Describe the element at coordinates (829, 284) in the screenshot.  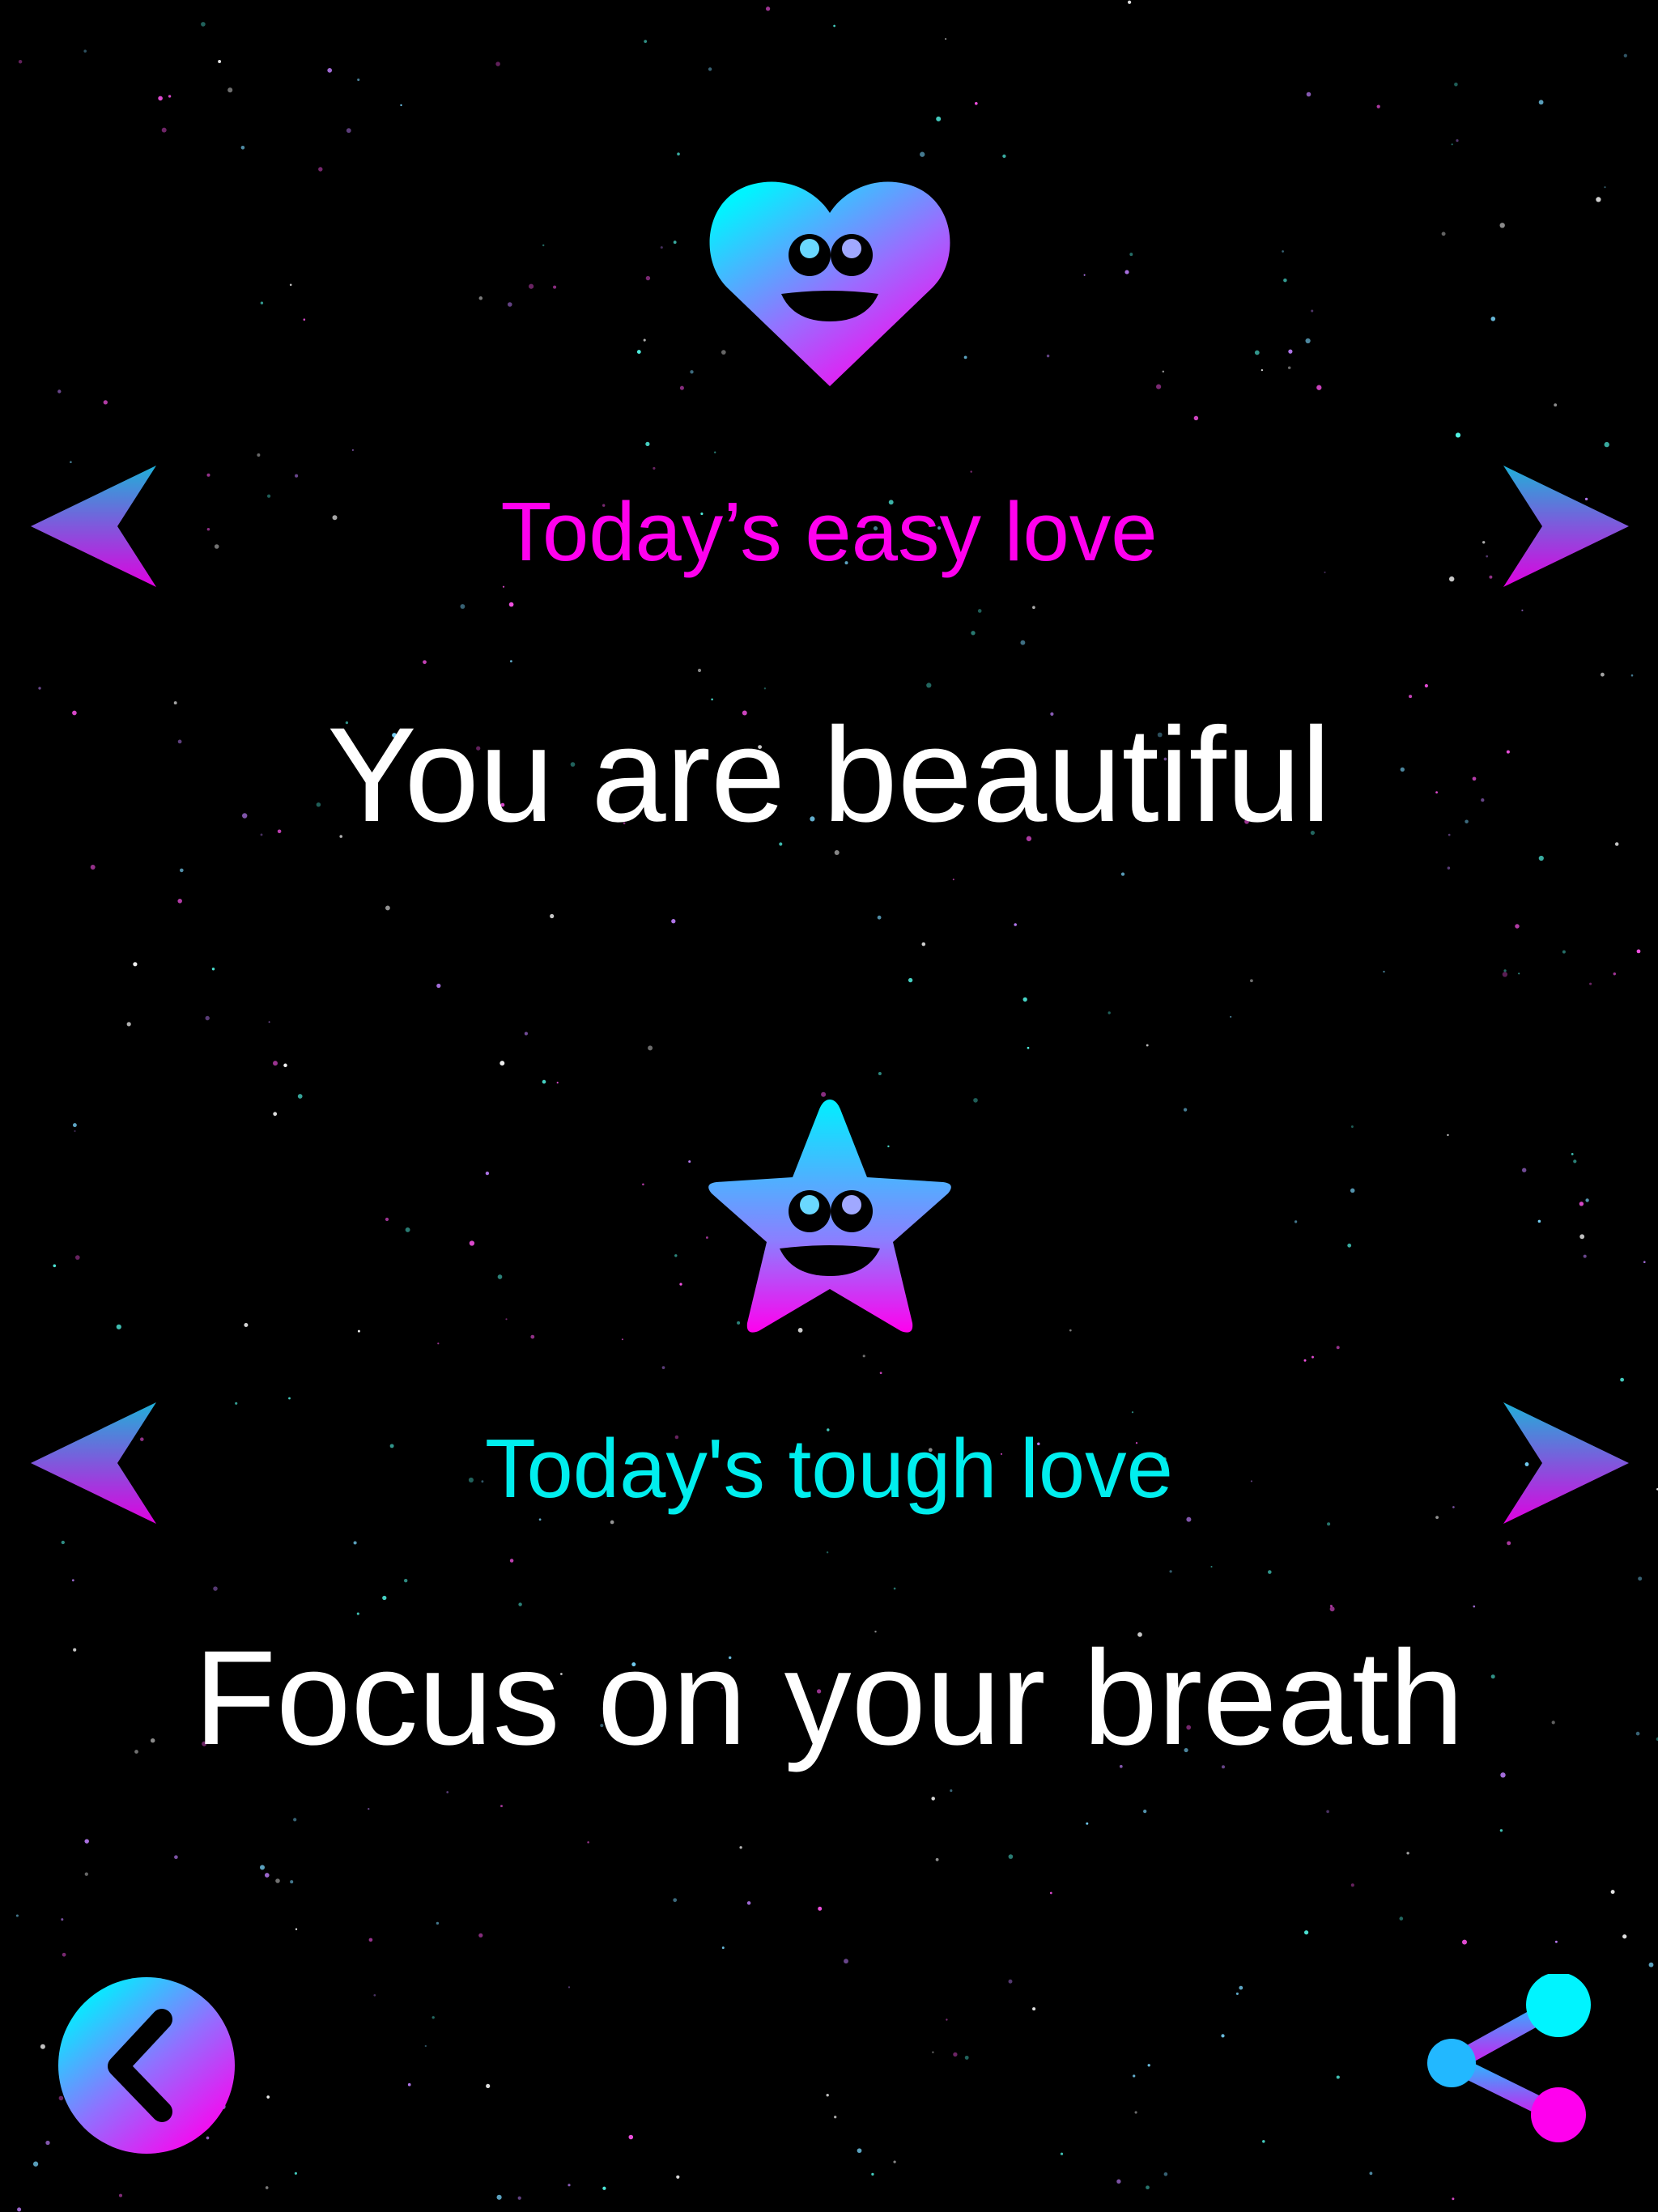
I see `smiling-heart-icon` at that location.